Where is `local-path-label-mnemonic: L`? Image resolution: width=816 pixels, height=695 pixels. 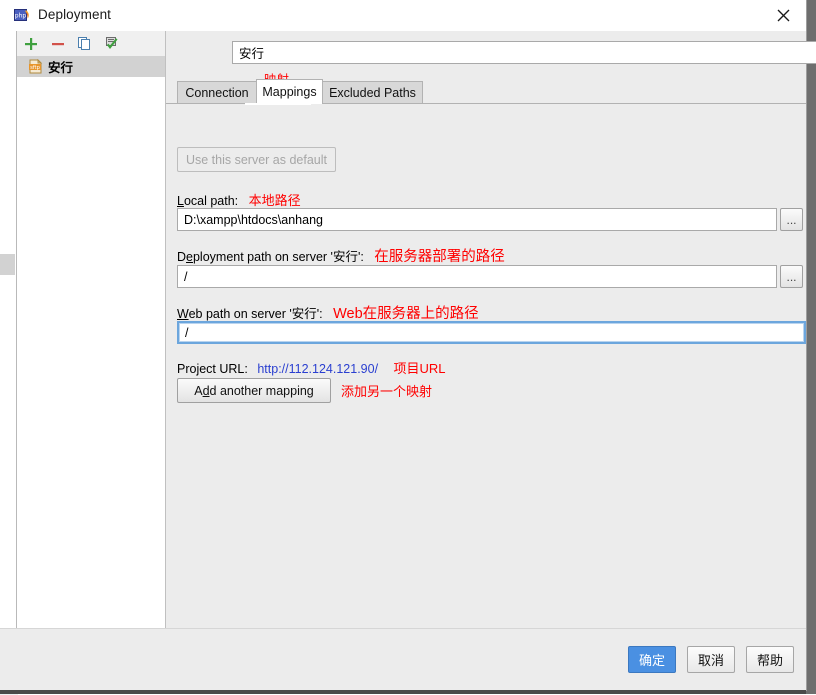
local-path-label-mnemonic: L is located at coordinates (180, 201).